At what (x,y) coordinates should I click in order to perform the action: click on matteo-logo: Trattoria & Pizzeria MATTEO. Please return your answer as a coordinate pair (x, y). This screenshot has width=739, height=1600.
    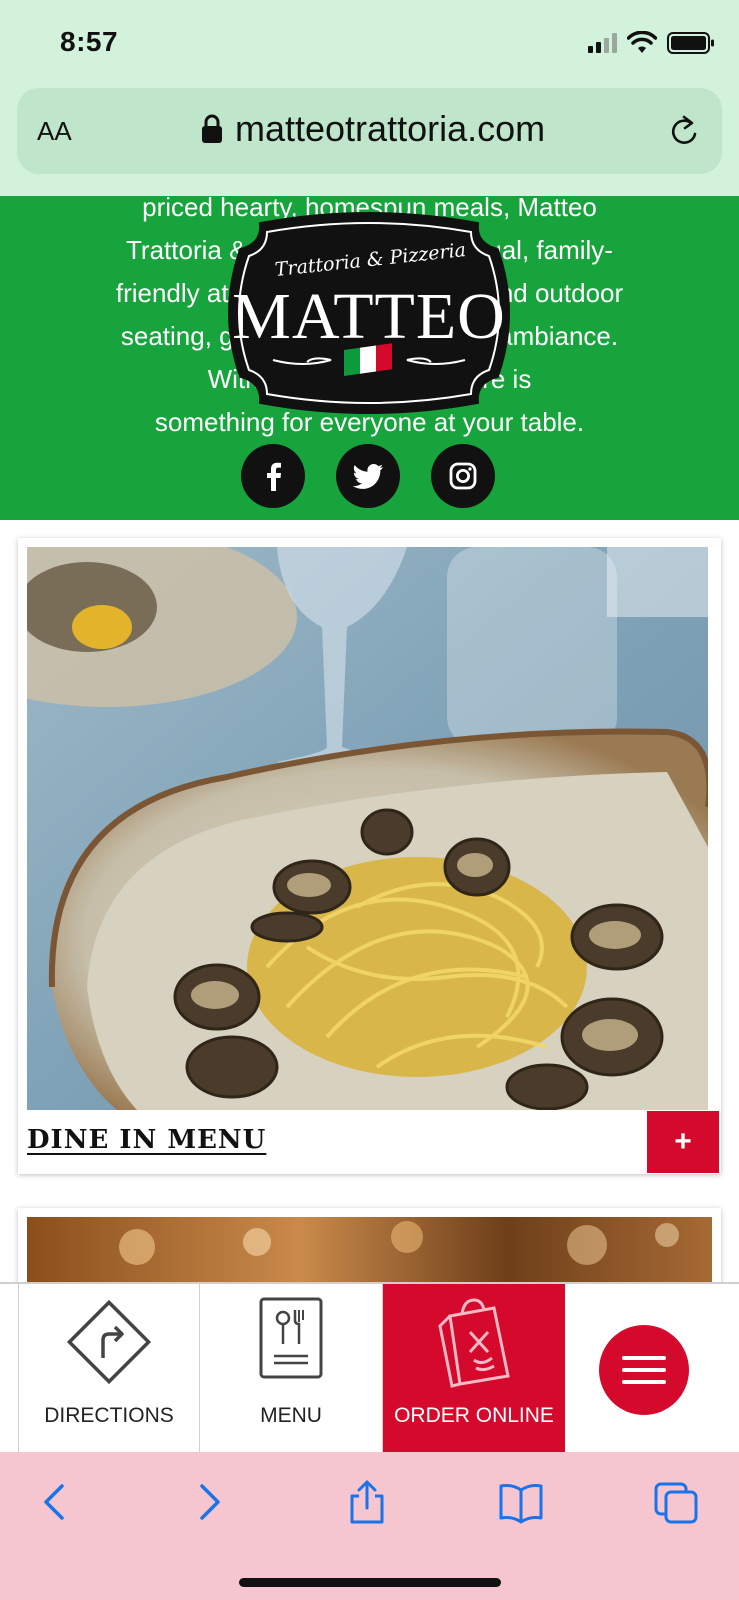
    Looking at the image, I should click on (369, 313).